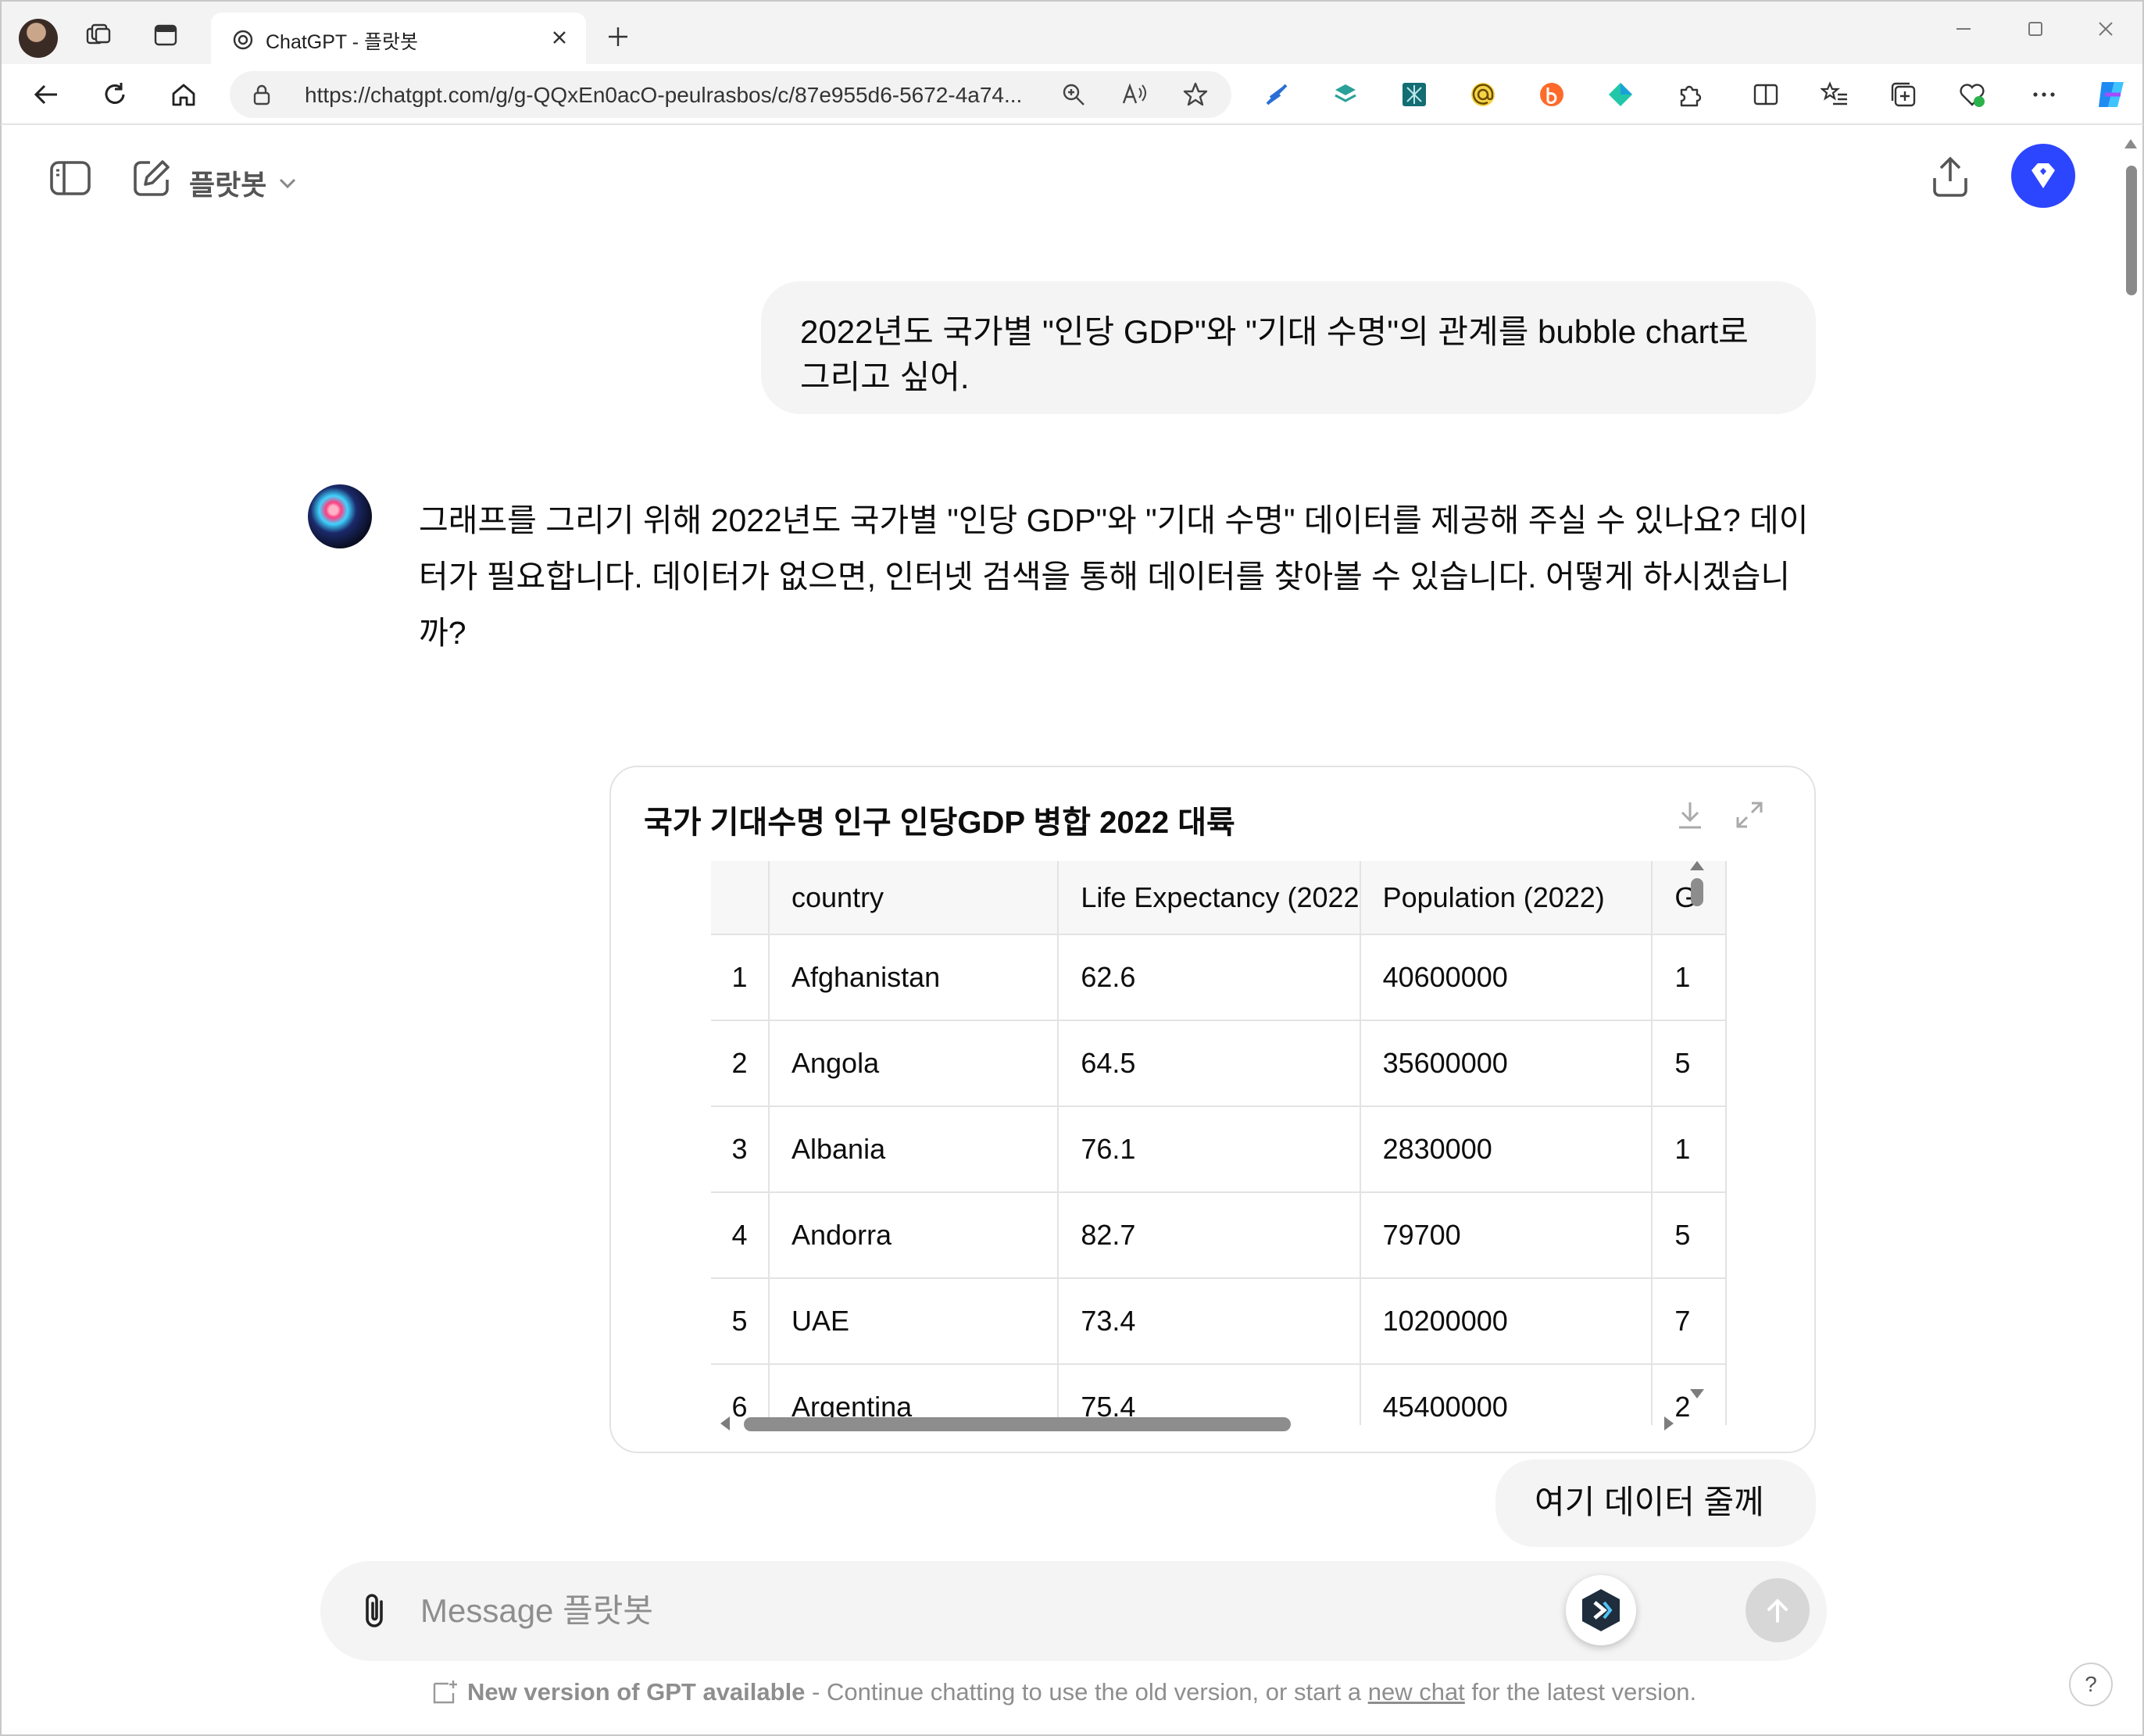 This screenshot has width=2144, height=1736. Describe the element at coordinates (725, 1423) in the screenshot. I see `scroll-left-arrow` at that location.